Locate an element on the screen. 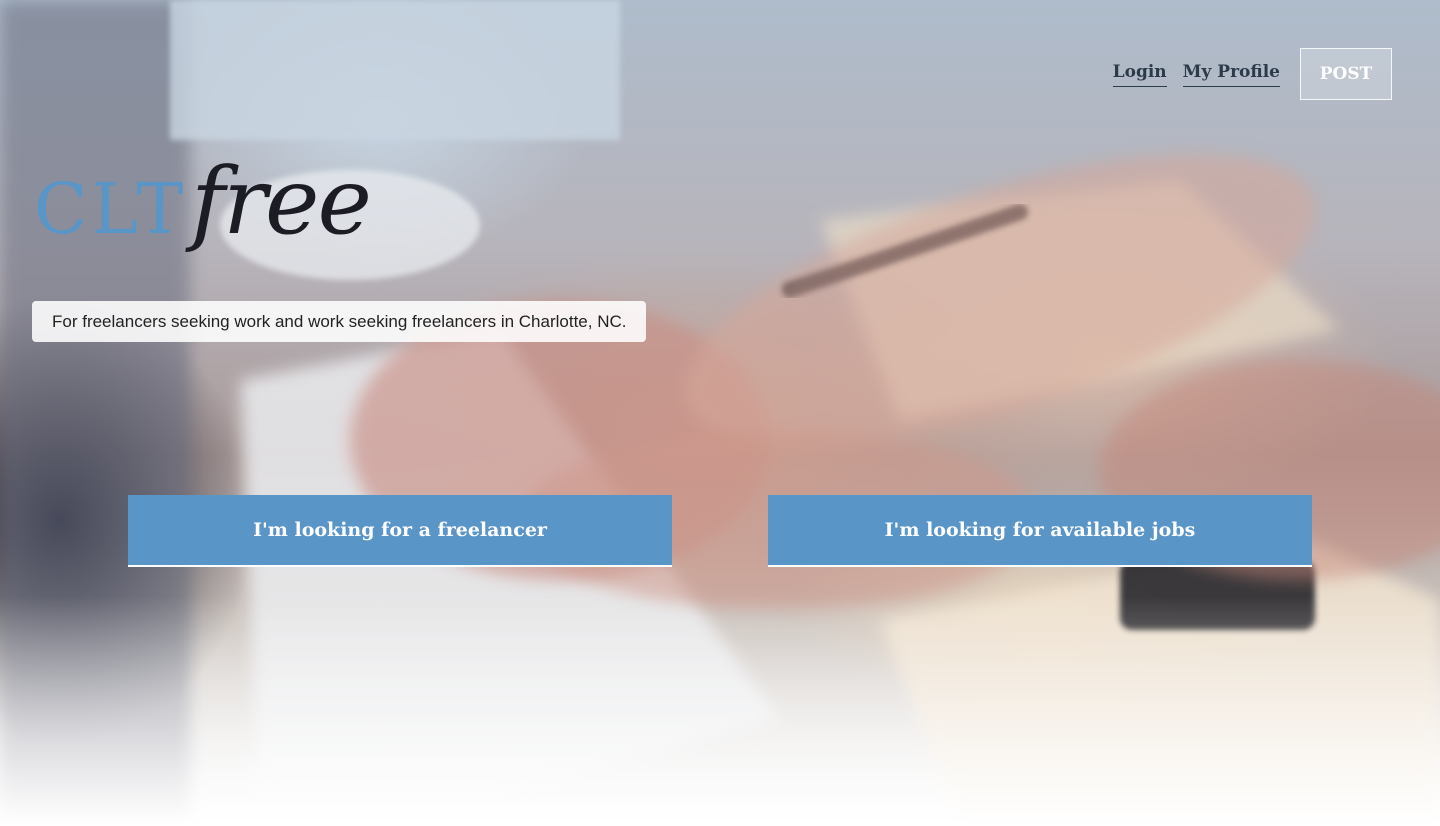 The height and width of the screenshot is (826, 1440). find-jobs-button: I'm looking for available jobs is located at coordinates (1040, 531).